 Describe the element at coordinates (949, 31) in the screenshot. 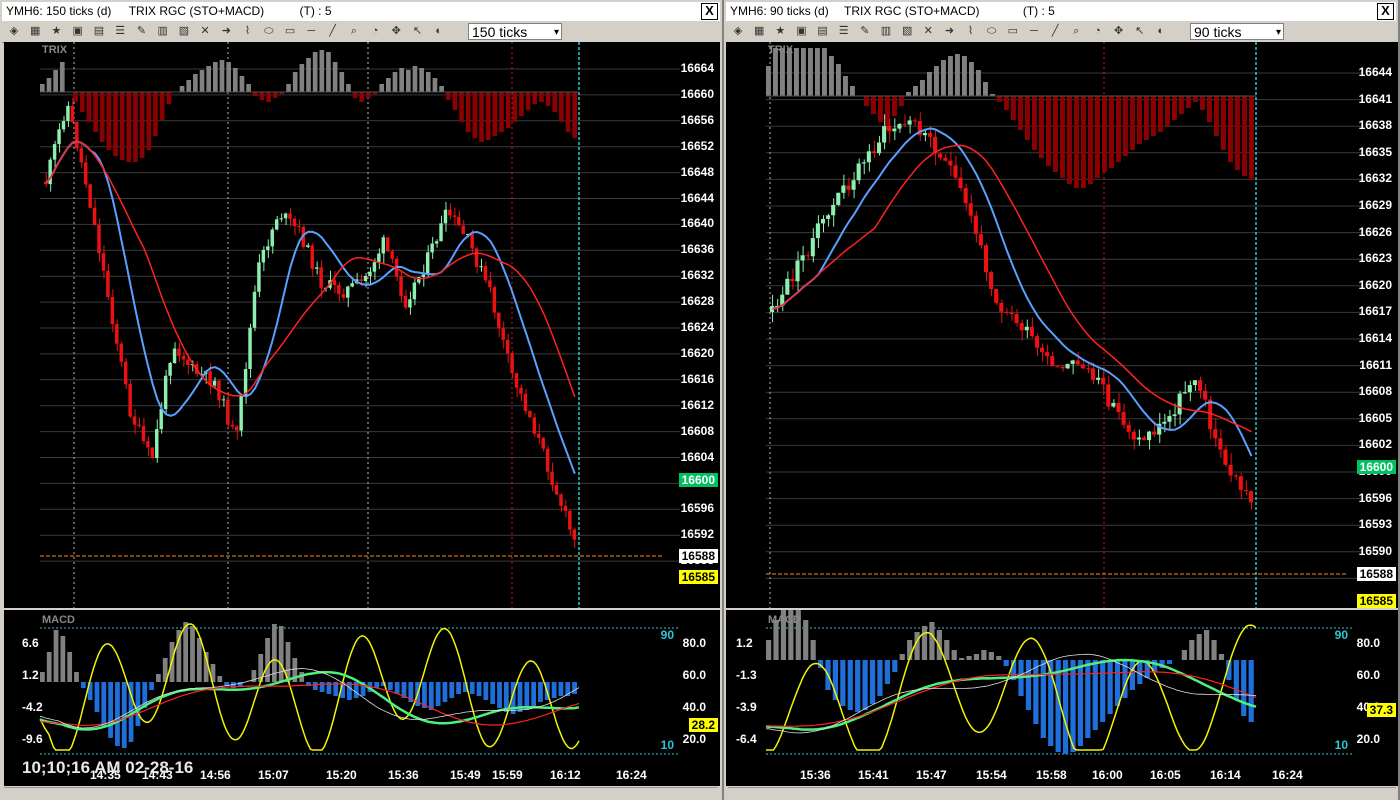

I see `right-arrow-icon: ➜` at that location.